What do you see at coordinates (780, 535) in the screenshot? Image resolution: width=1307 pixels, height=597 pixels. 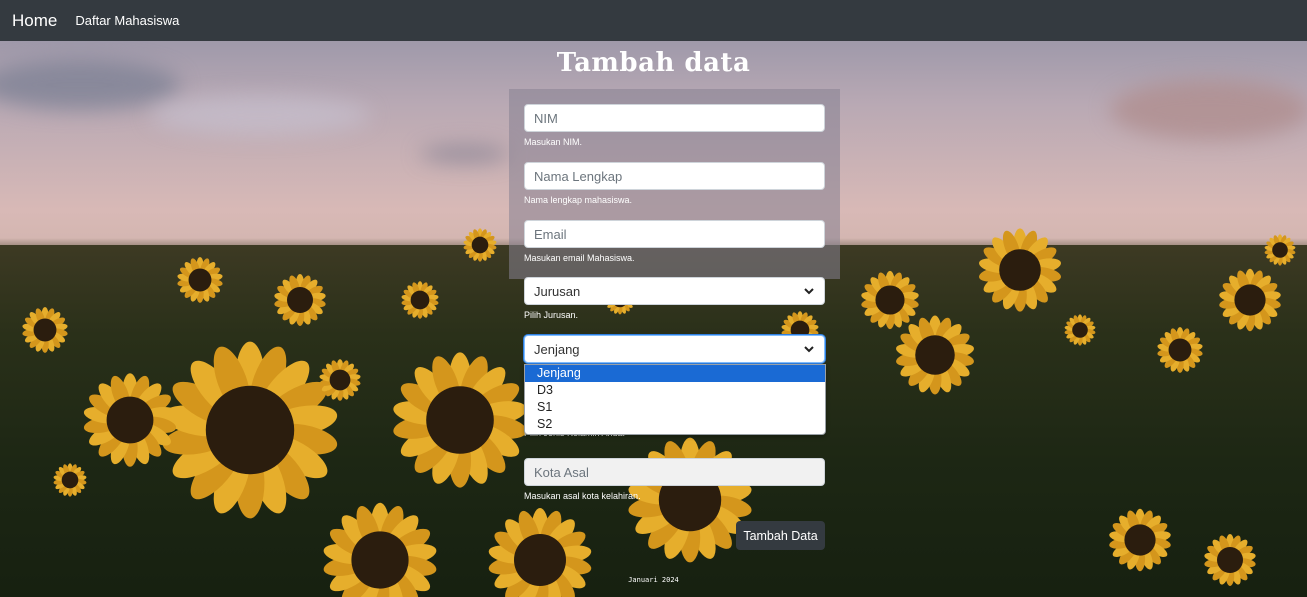 I see `tambah-data-button: Tambah Data` at bounding box center [780, 535].